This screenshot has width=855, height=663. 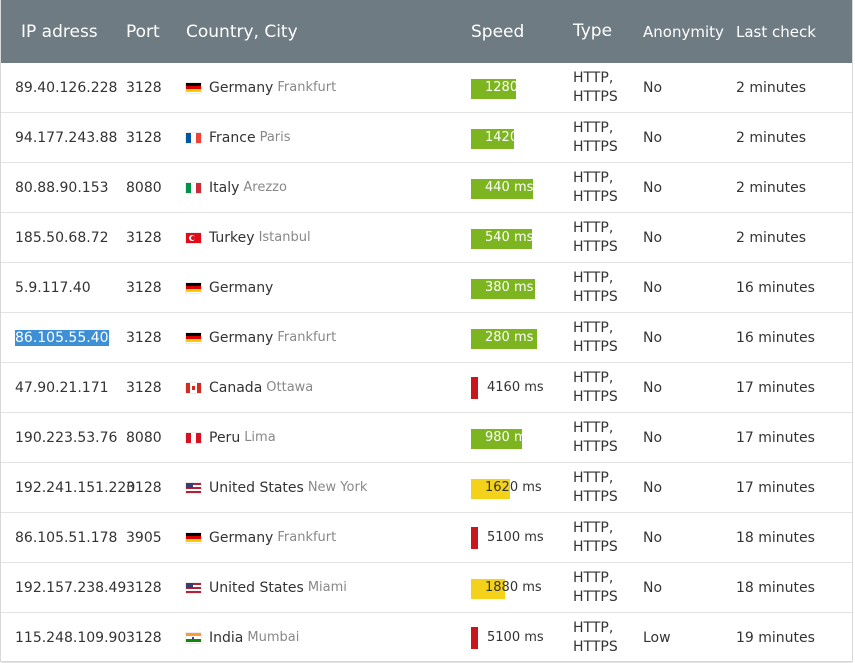 I want to click on ip-cell: 192.241.151.220, so click(x=68, y=488).